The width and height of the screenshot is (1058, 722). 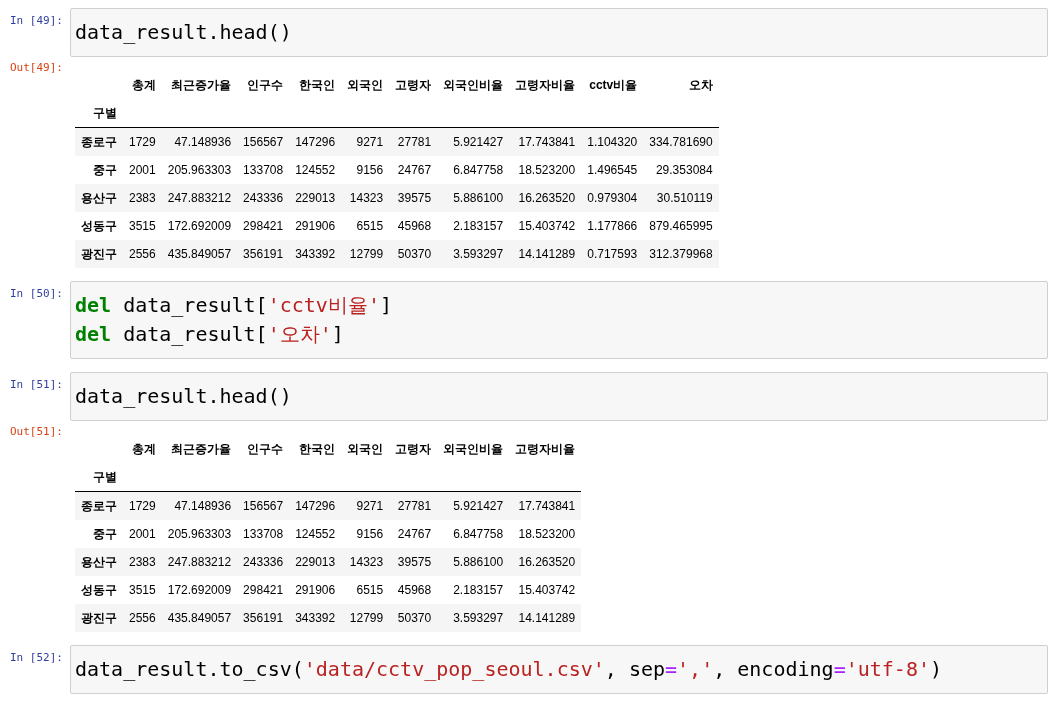 What do you see at coordinates (545, 618) in the screenshot?
I see `table-cell: 14.141289` at bounding box center [545, 618].